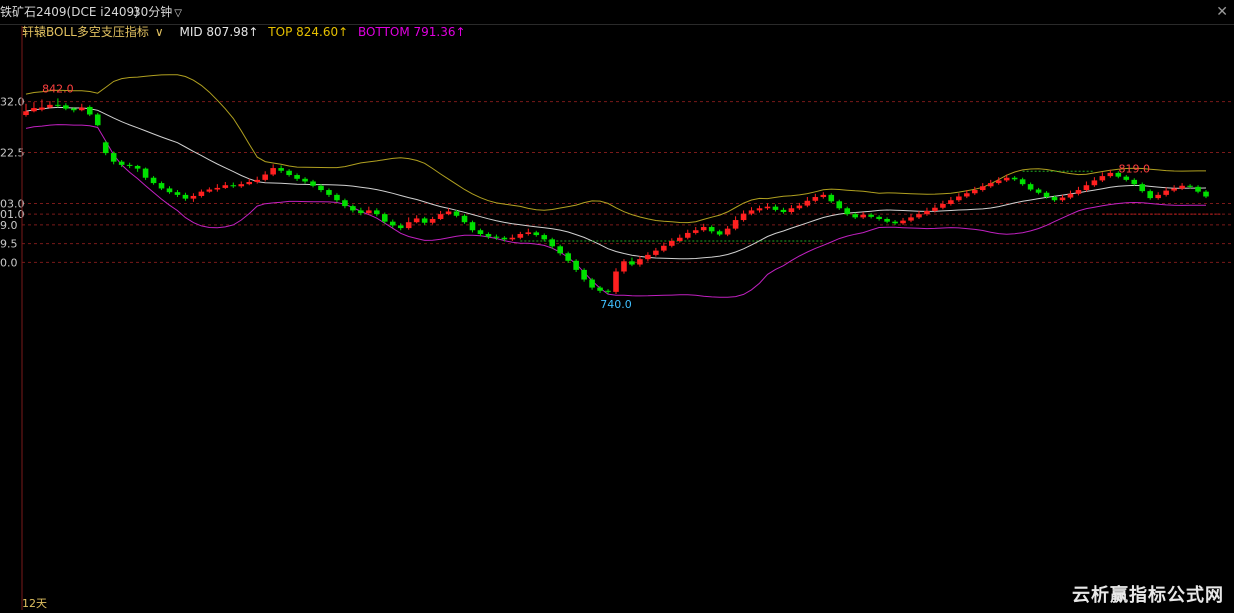  I want to click on watermark: 云析赢指标公式网, so click(1148, 595).